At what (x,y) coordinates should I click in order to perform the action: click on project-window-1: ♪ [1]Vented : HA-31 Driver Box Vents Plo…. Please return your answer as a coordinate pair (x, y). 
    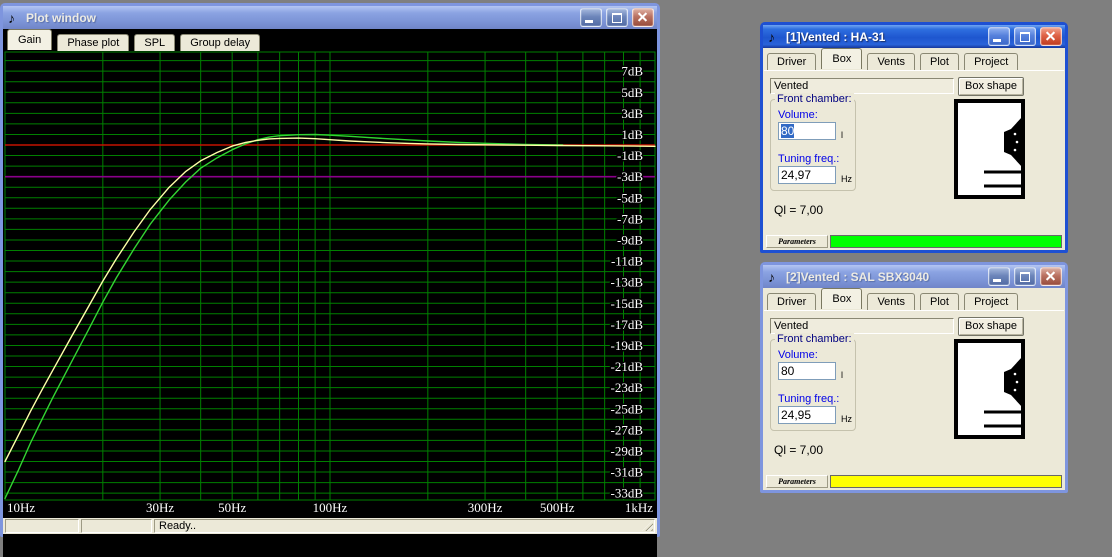
    Looking at the image, I should click on (914, 137).